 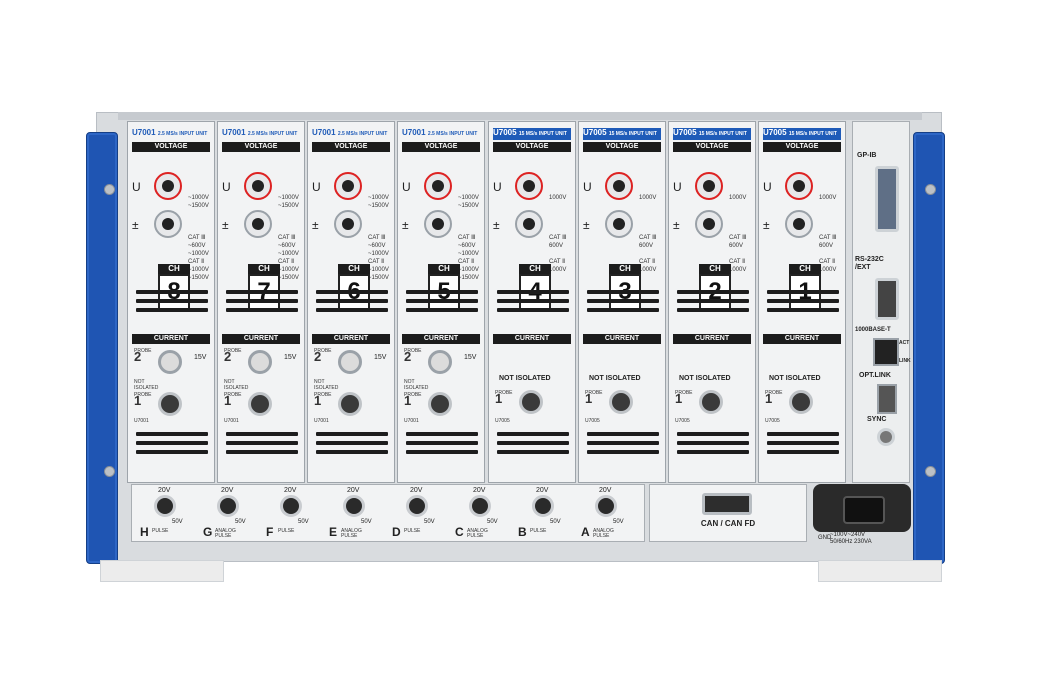 What do you see at coordinates (887, 399) in the screenshot?
I see `optical-link-port` at bounding box center [887, 399].